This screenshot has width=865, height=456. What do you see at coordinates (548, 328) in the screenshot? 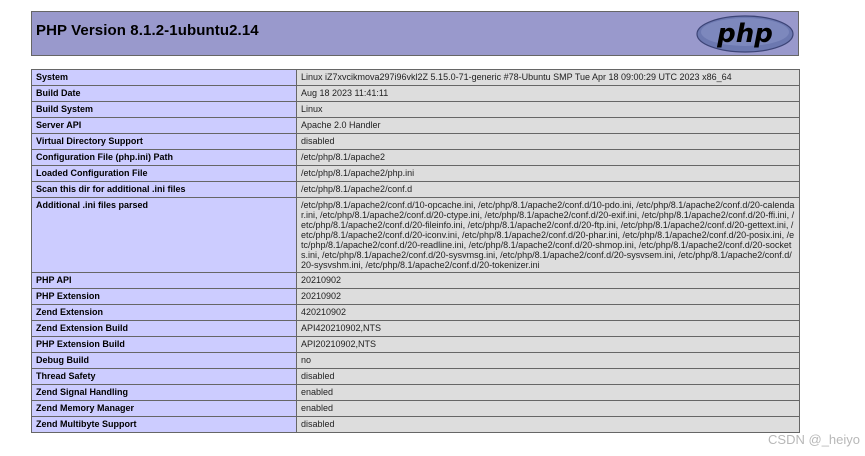
I see `row-value: API420210902,NTS` at bounding box center [548, 328].